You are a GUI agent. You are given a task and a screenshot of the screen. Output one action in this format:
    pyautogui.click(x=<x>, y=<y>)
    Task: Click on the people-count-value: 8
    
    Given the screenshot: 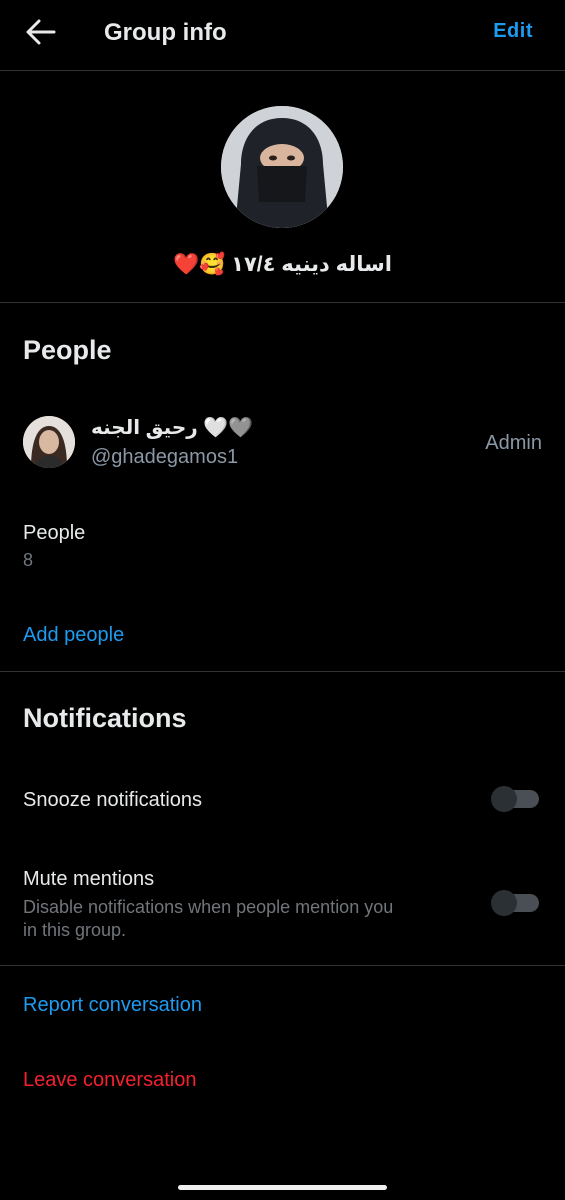 What is the action you would take?
    pyautogui.click(x=28, y=560)
    